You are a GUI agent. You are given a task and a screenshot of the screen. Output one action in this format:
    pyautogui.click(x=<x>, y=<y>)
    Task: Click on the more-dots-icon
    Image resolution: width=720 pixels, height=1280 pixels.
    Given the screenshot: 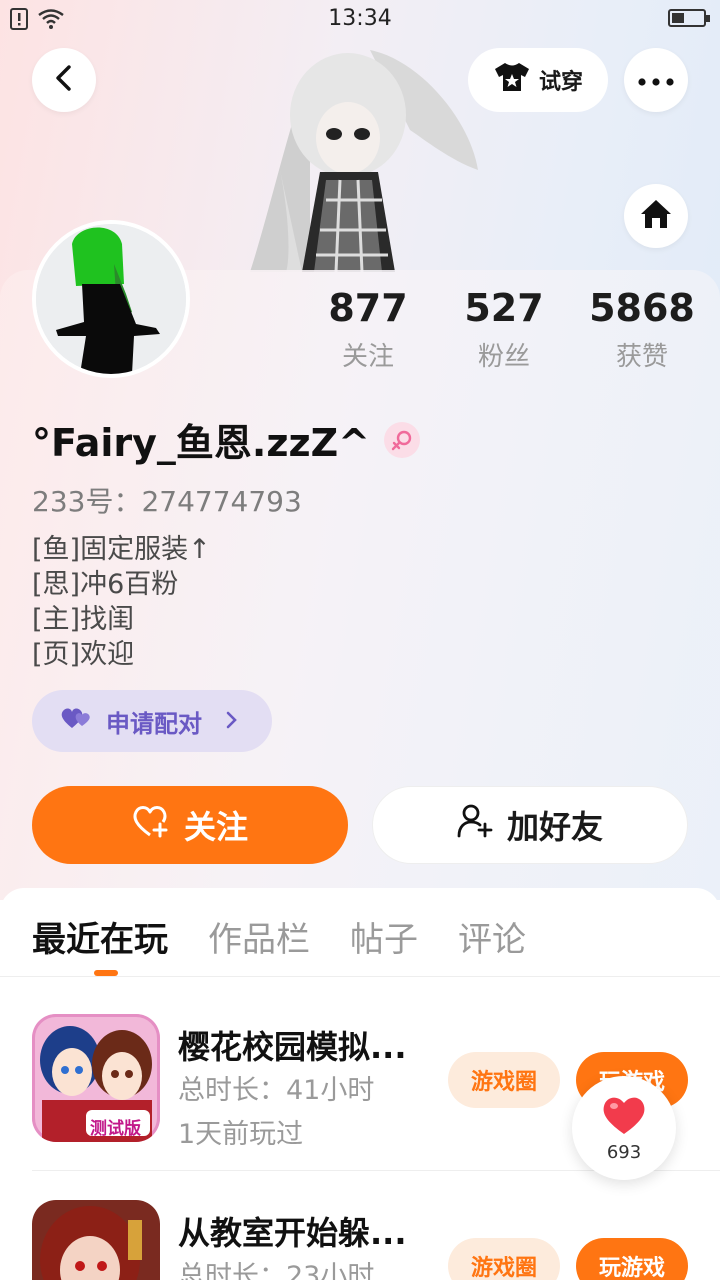 What is the action you would take?
    pyautogui.click(x=656, y=80)
    